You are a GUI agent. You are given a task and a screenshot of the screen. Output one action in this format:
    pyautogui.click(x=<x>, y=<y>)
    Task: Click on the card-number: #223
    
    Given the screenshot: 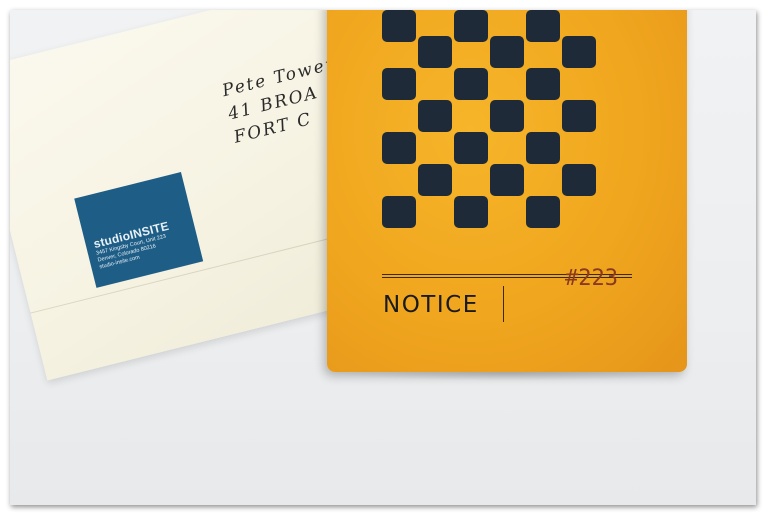 What is the action you would take?
    pyautogui.click(x=591, y=278)
    